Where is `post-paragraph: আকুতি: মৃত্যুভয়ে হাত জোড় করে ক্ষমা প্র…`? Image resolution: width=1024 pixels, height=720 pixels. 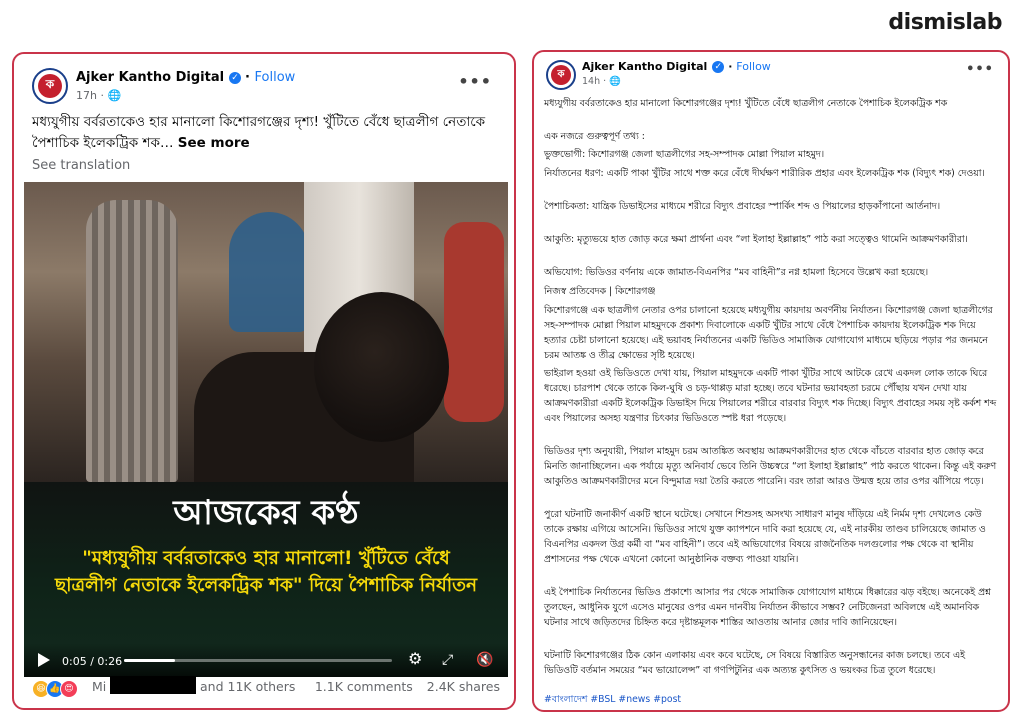
post-paragraph: আকুতি: মৃত্যুভয়ে হাত জোড় করে ক্ষমা প্র… is located at coordinates (756, 239).